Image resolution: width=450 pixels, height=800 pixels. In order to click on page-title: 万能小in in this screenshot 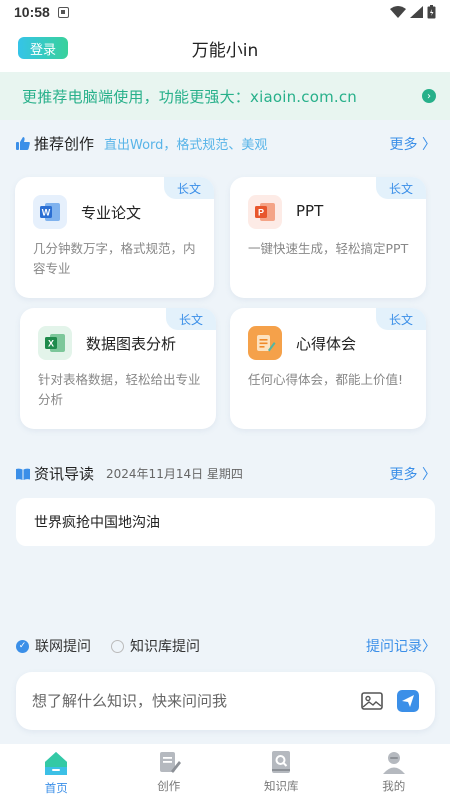, I will do `click(225, 51)`.